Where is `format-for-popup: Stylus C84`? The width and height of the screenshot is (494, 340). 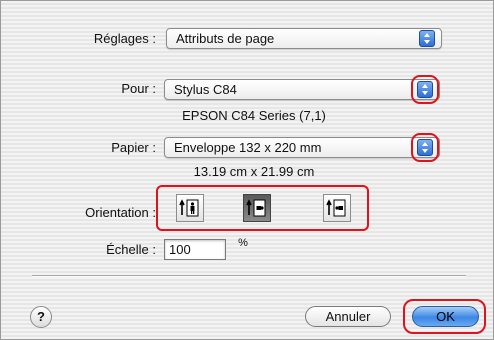
format-for-popup: Stylus C84 is located at coordinates (302, 89).